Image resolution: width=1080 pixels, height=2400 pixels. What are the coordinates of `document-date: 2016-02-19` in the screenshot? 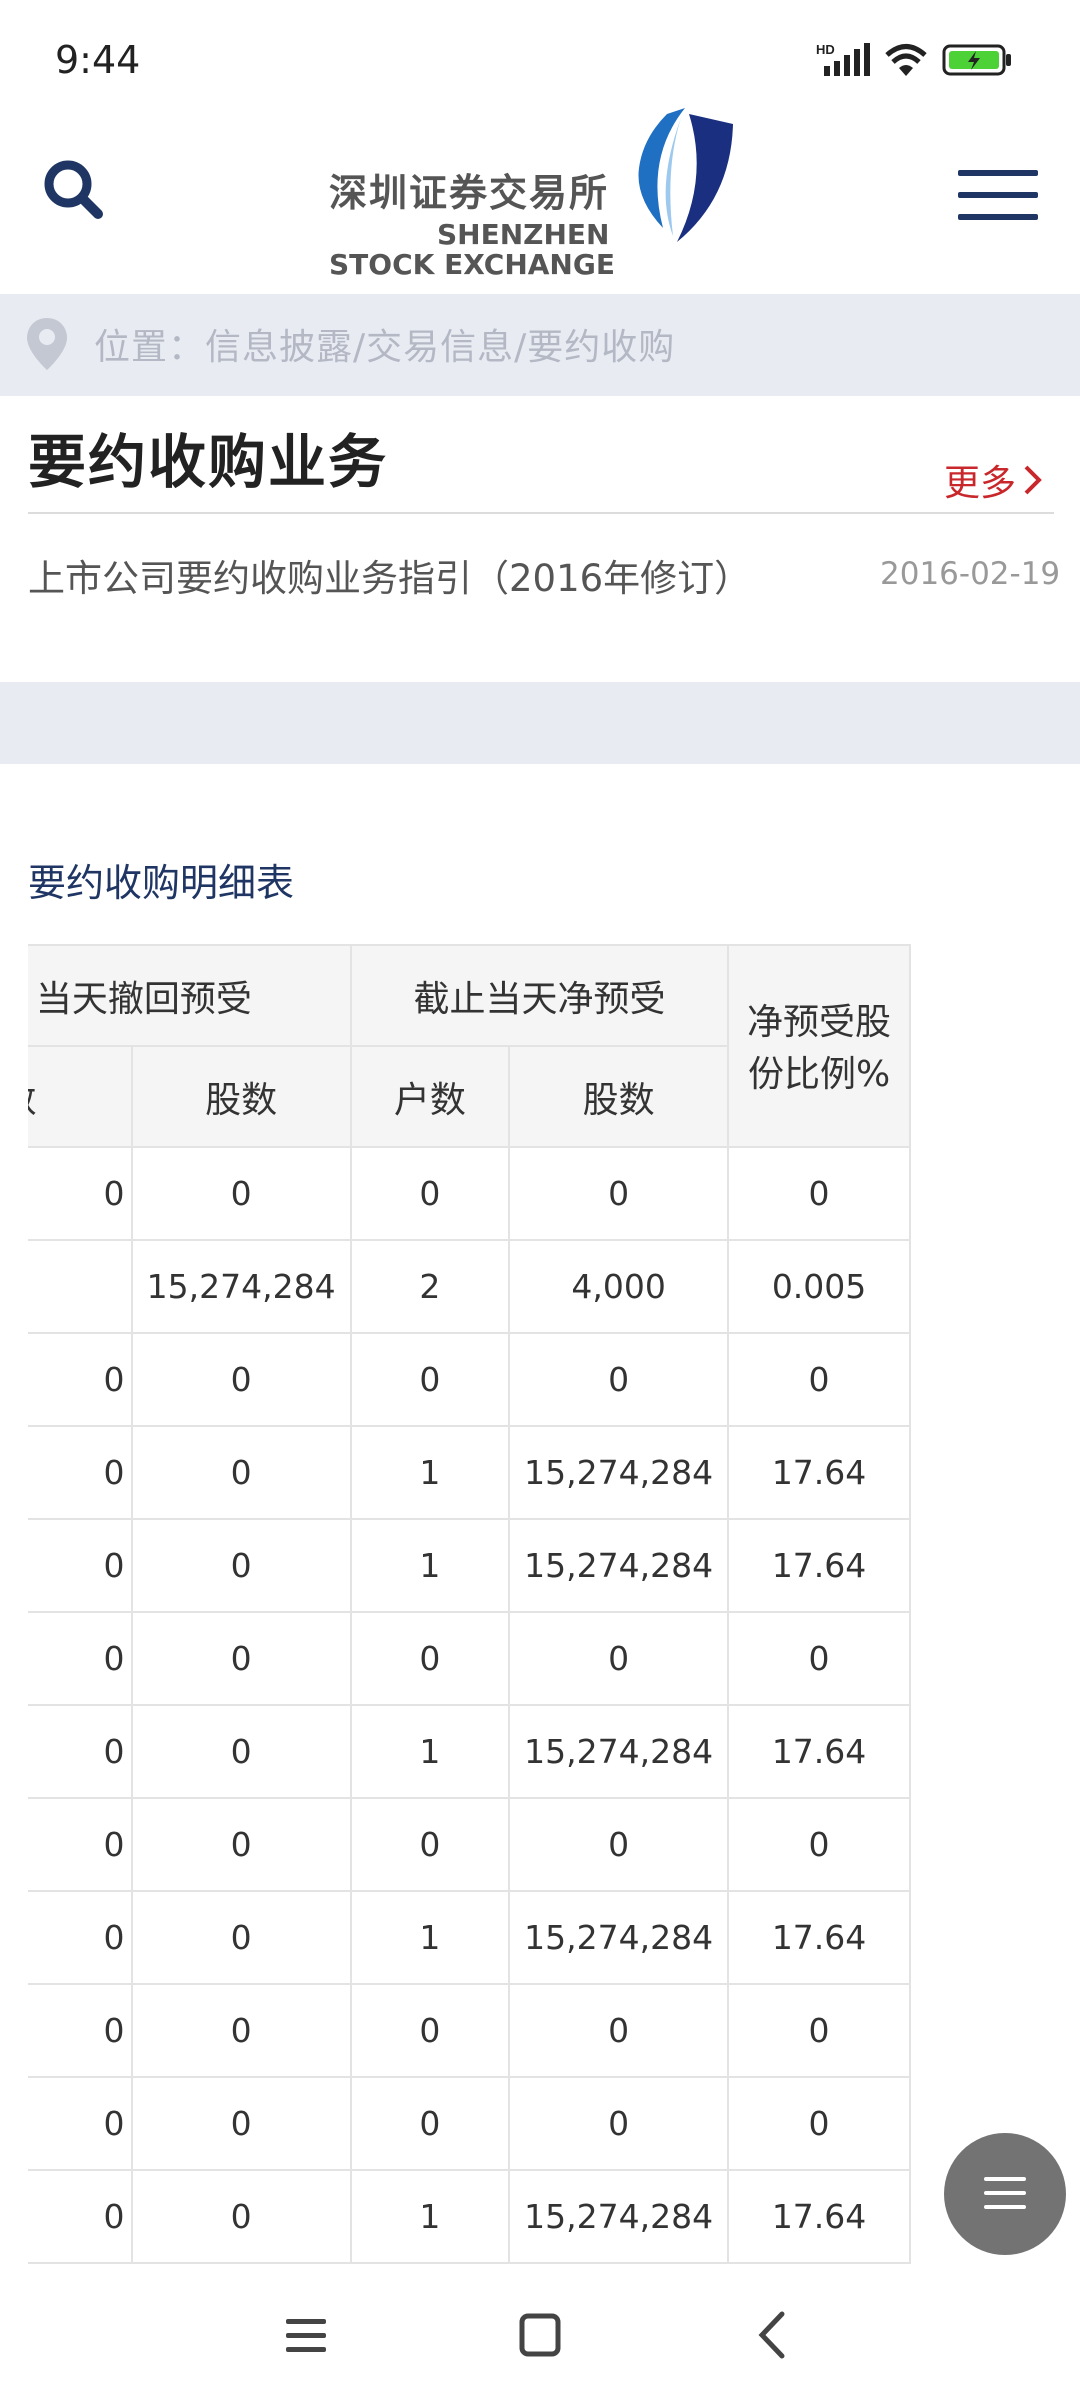 It's located at (970, 574).